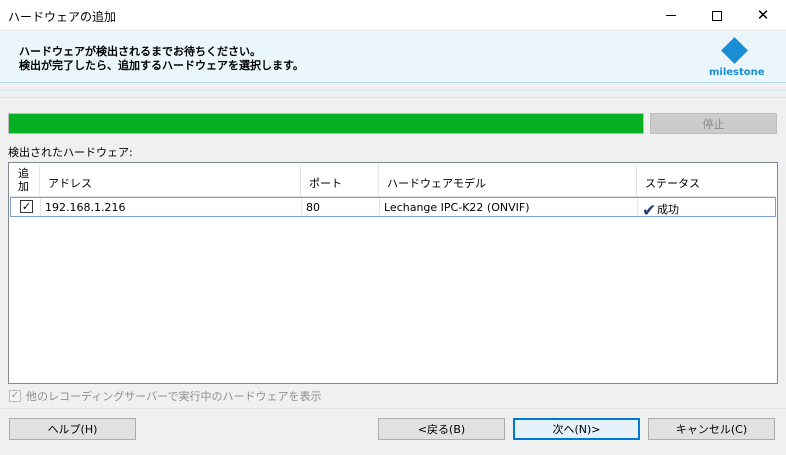 Image resolution: width=786 pixels, height=455 pixels. Describe the element at coordinates (508, 180) in the screenshot. I see `column-header-model: ハードウェアモデル` at that location.